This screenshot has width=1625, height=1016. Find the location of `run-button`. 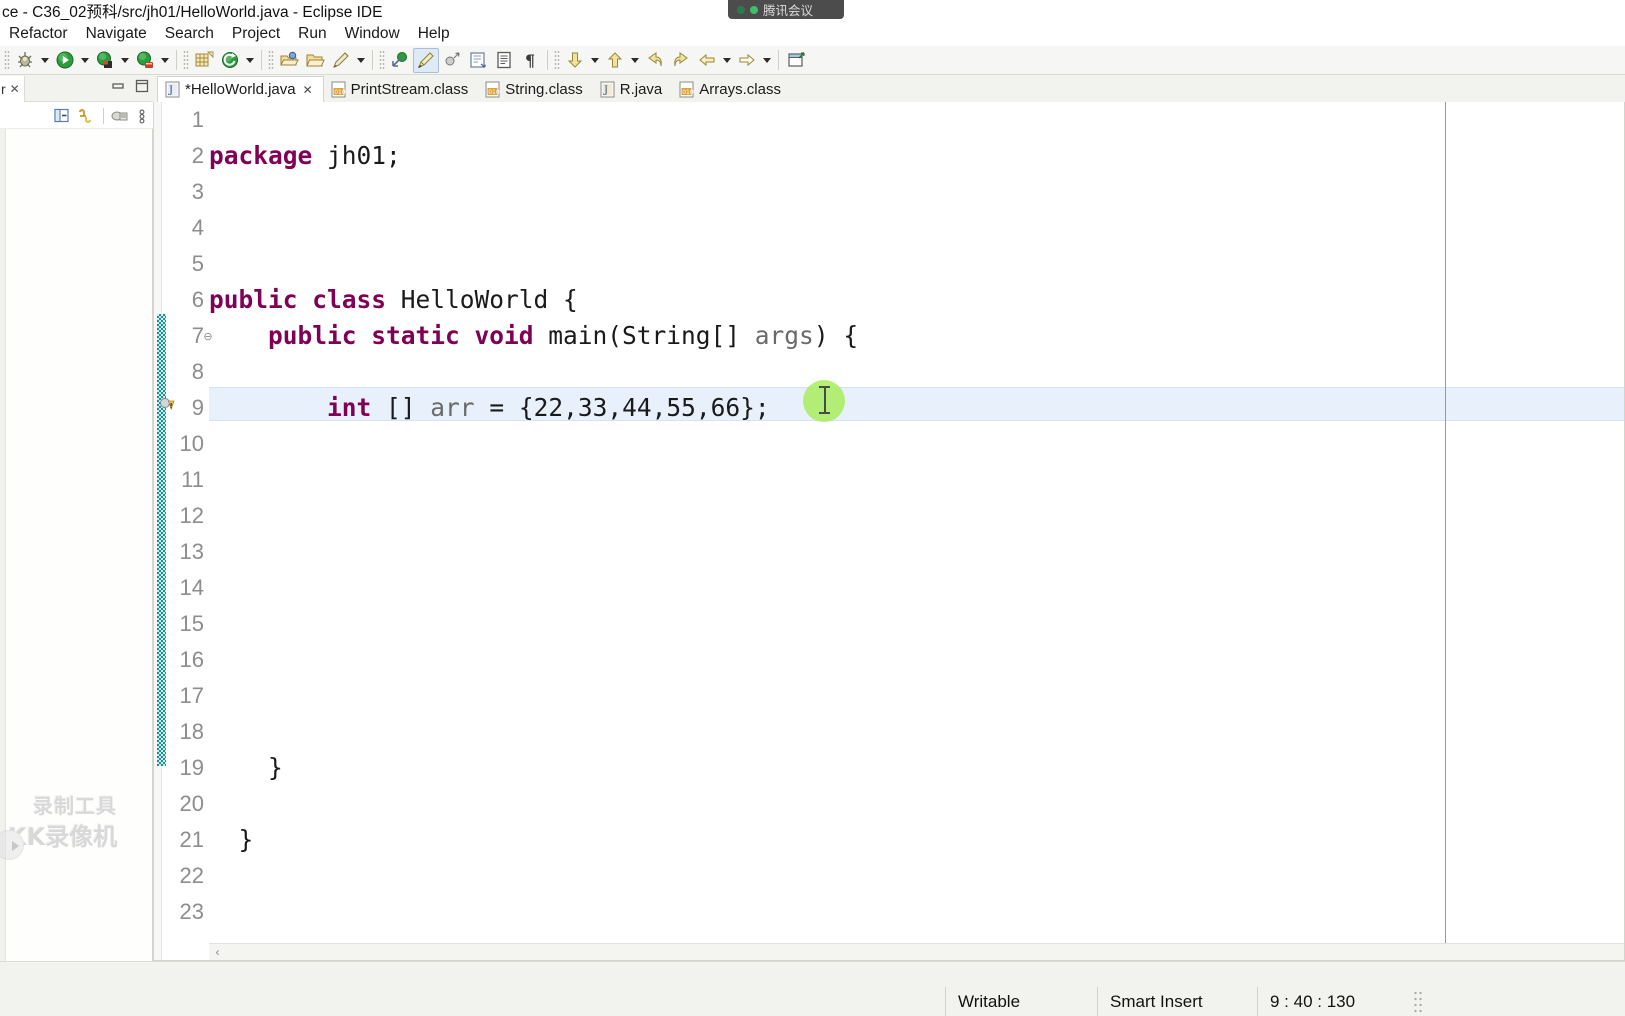

run-button is located at coordinates (65, 60).